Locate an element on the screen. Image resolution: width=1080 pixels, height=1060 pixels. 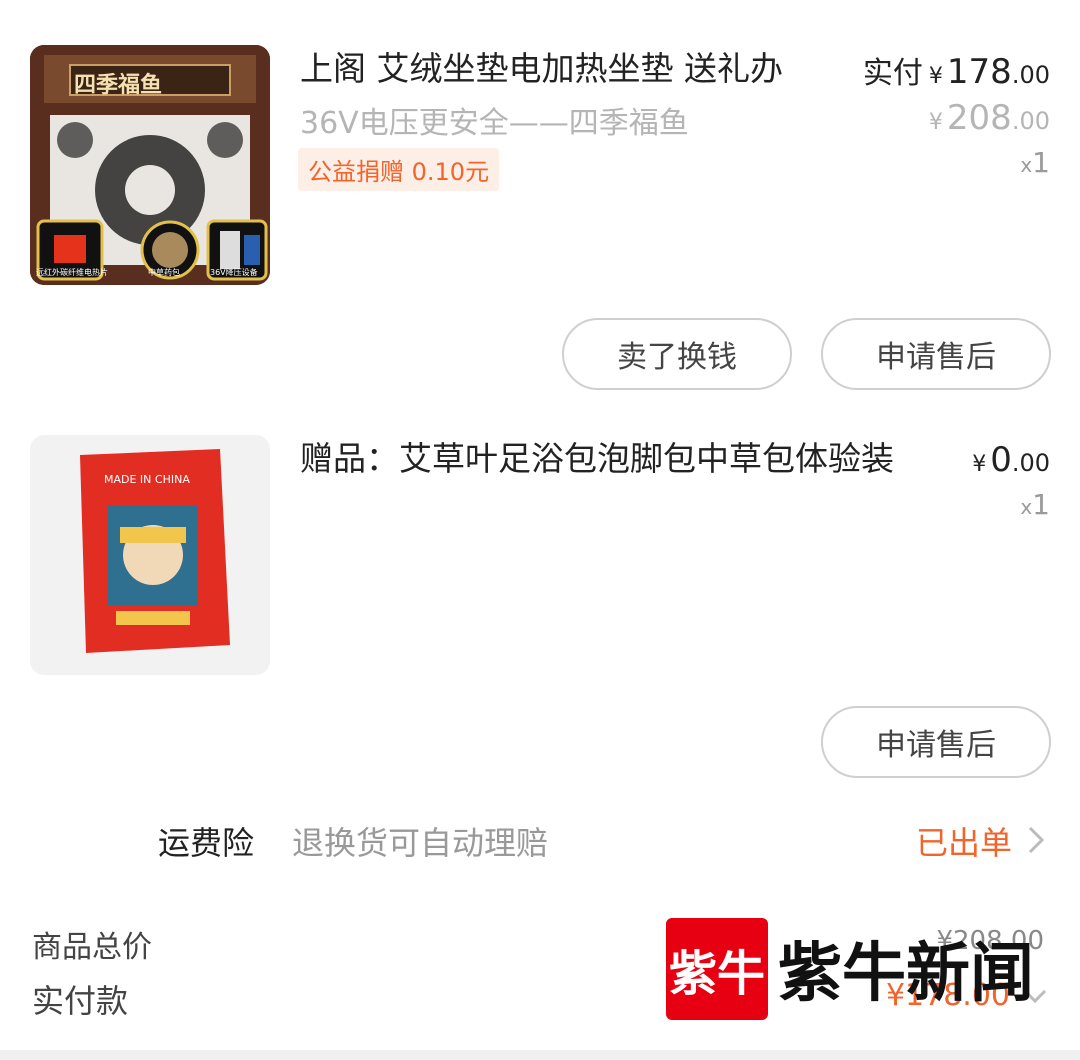
price-gift: ¥0.00 is located at coordinates (1011, 460).